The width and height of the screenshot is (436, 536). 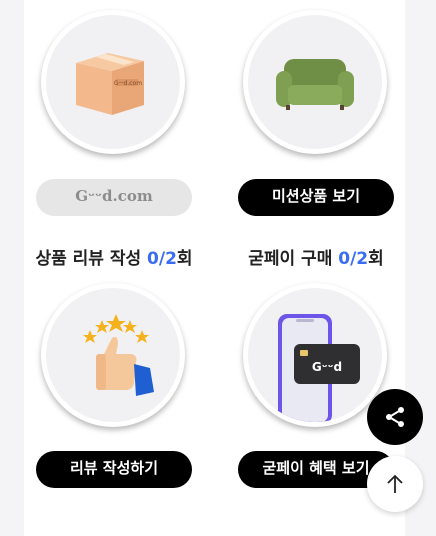 What do you see at coordinates (353, 259) in the screenshot?
I see `goodpay-count: 0/2` at bounding box center [353, 259].